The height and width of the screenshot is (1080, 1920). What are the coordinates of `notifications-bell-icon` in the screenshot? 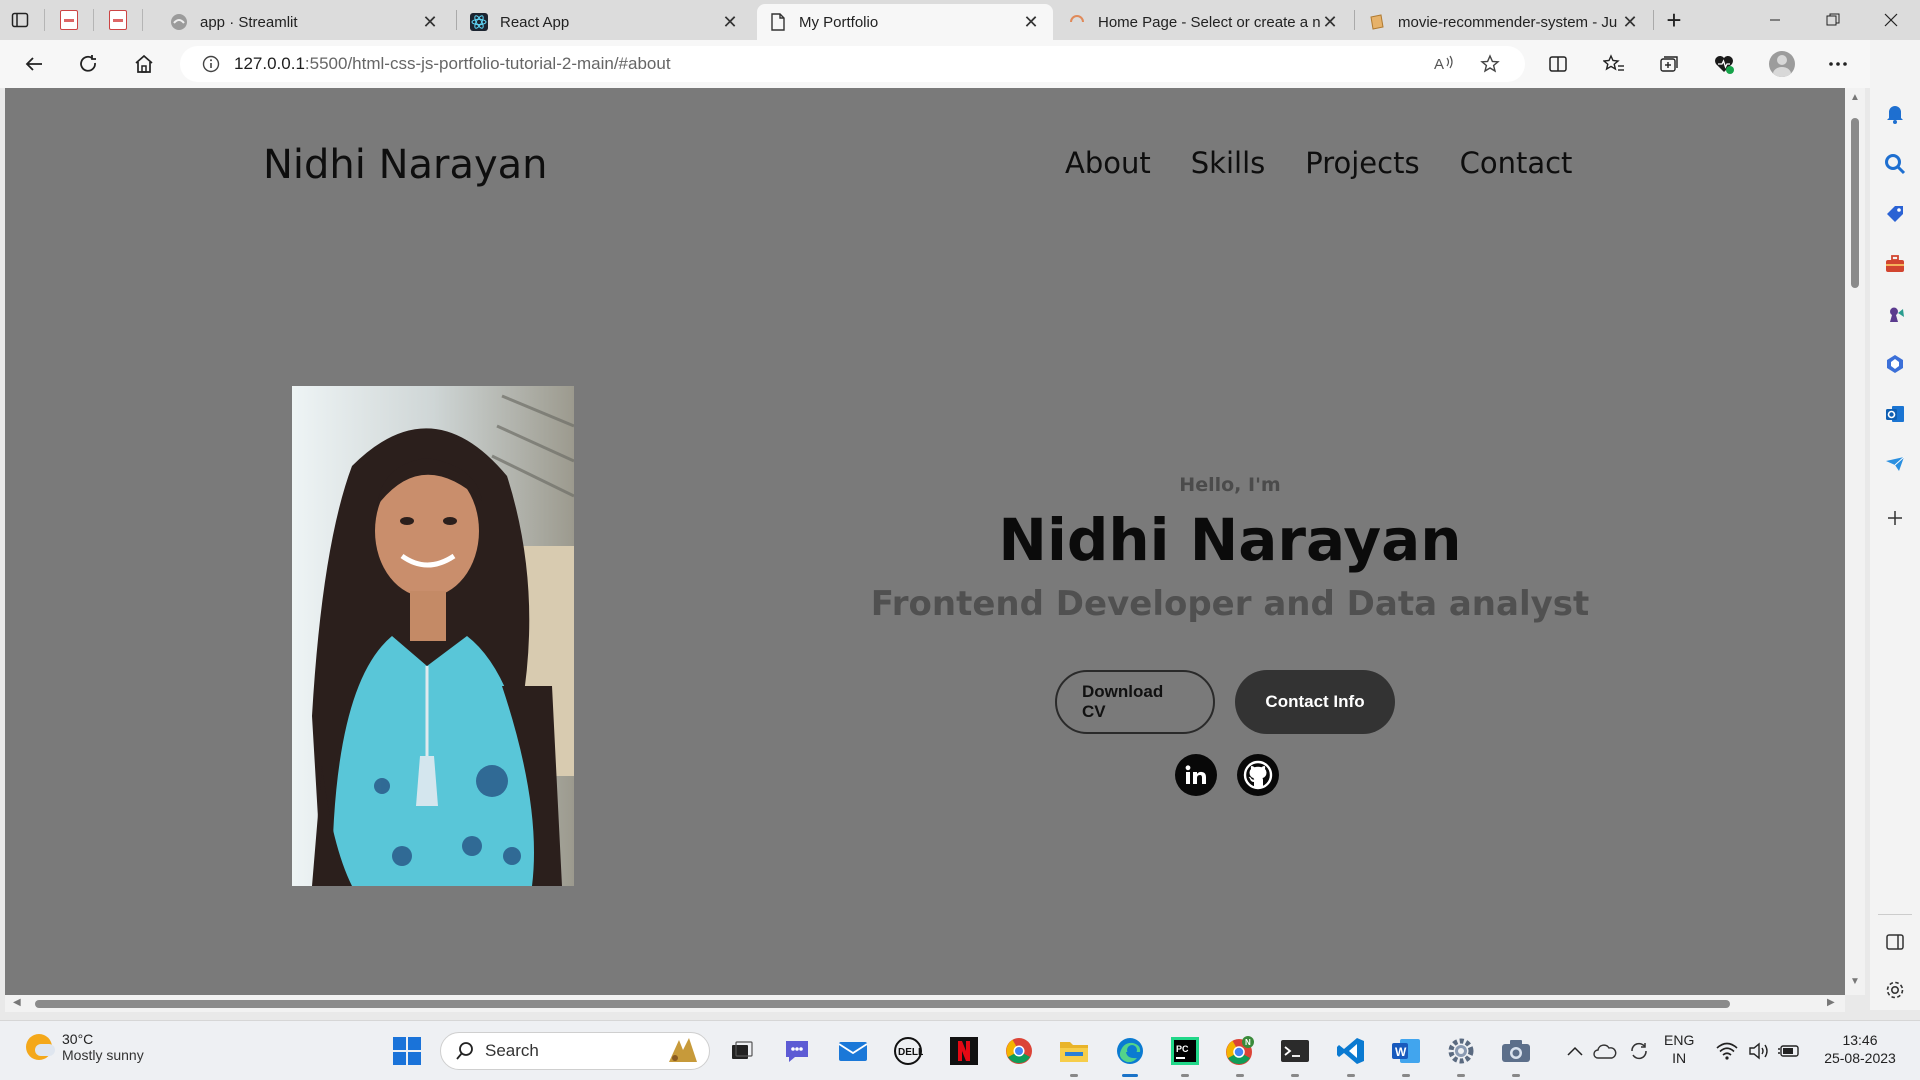 It's located at (1895, 114).